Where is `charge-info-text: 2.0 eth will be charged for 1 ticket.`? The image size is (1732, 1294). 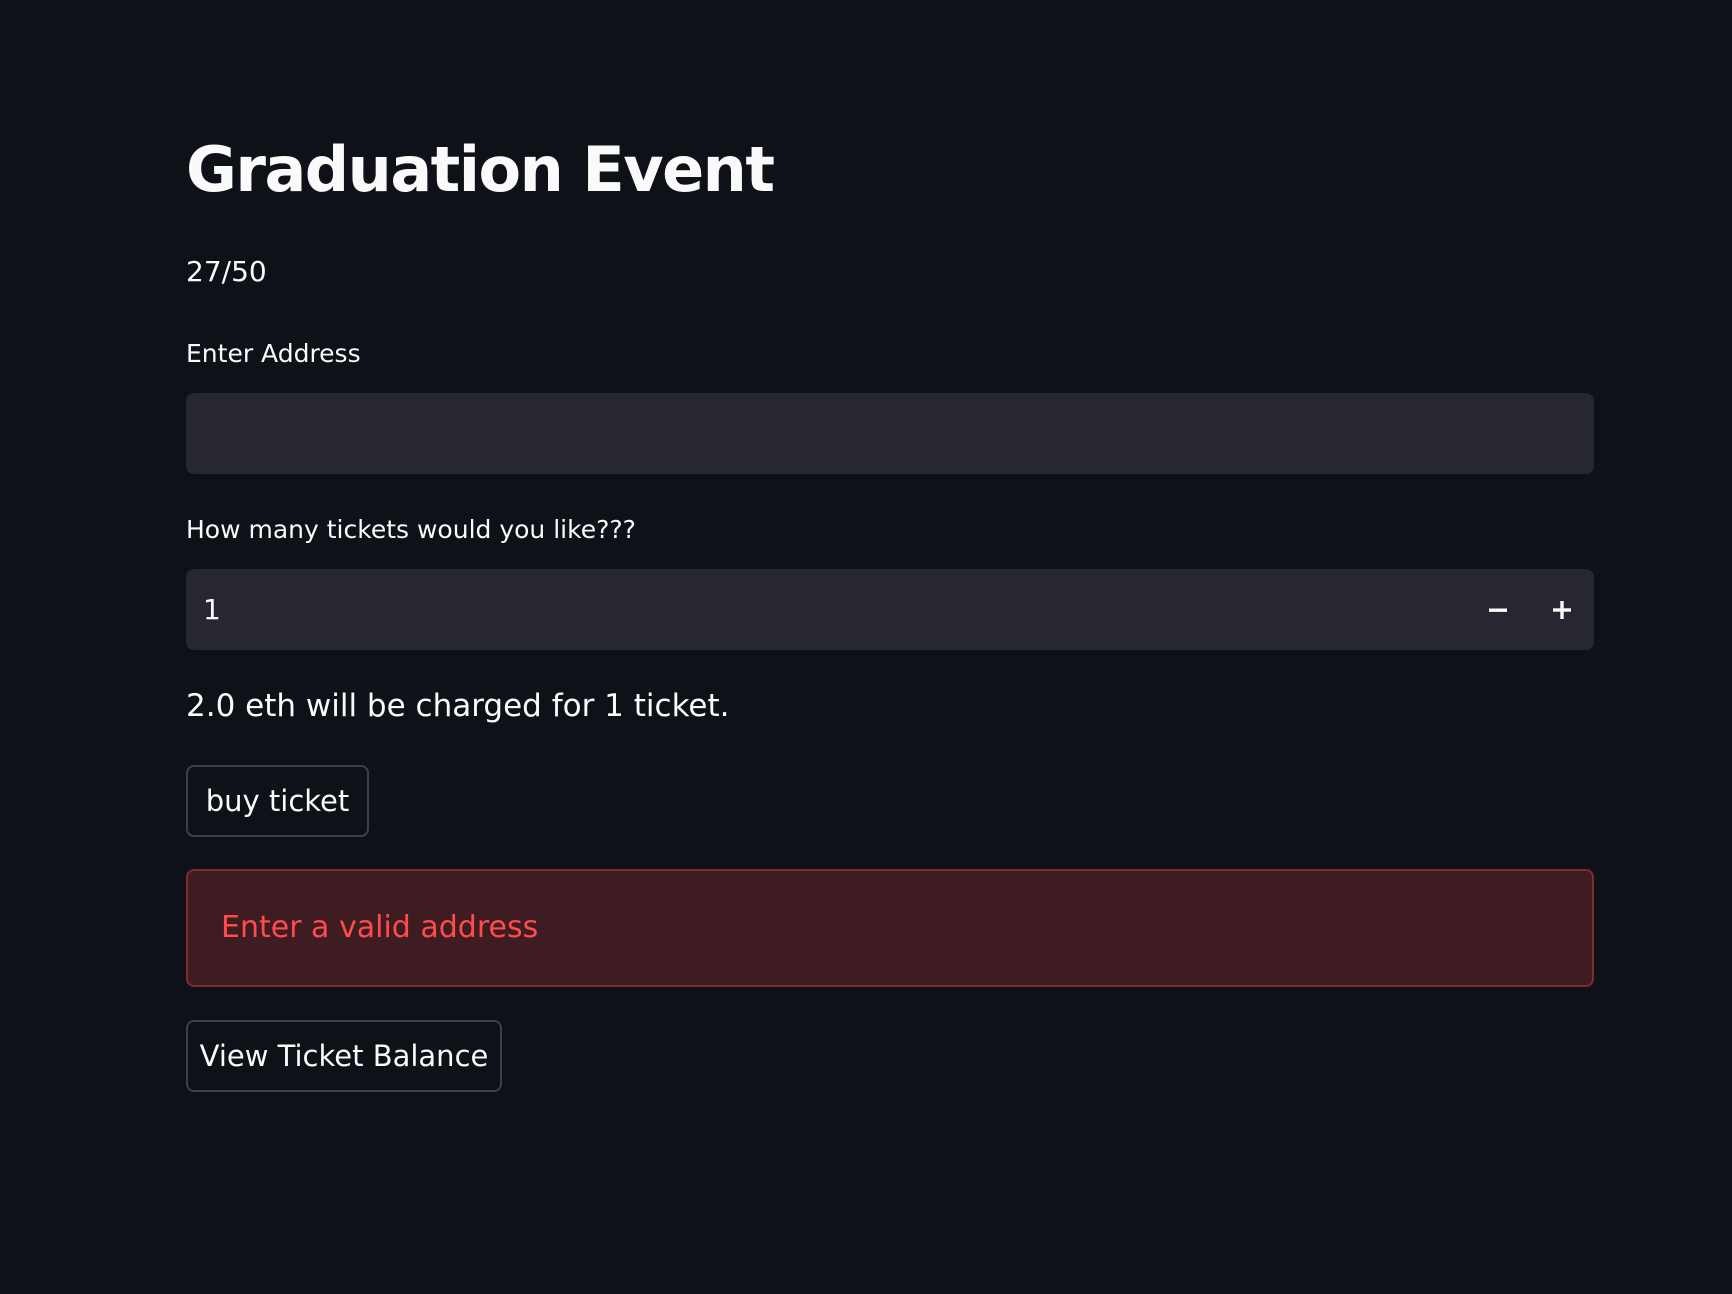 charge-info-text: 2.0 eth will be charged for 1 ticket. is located at coordinates (458, 706).